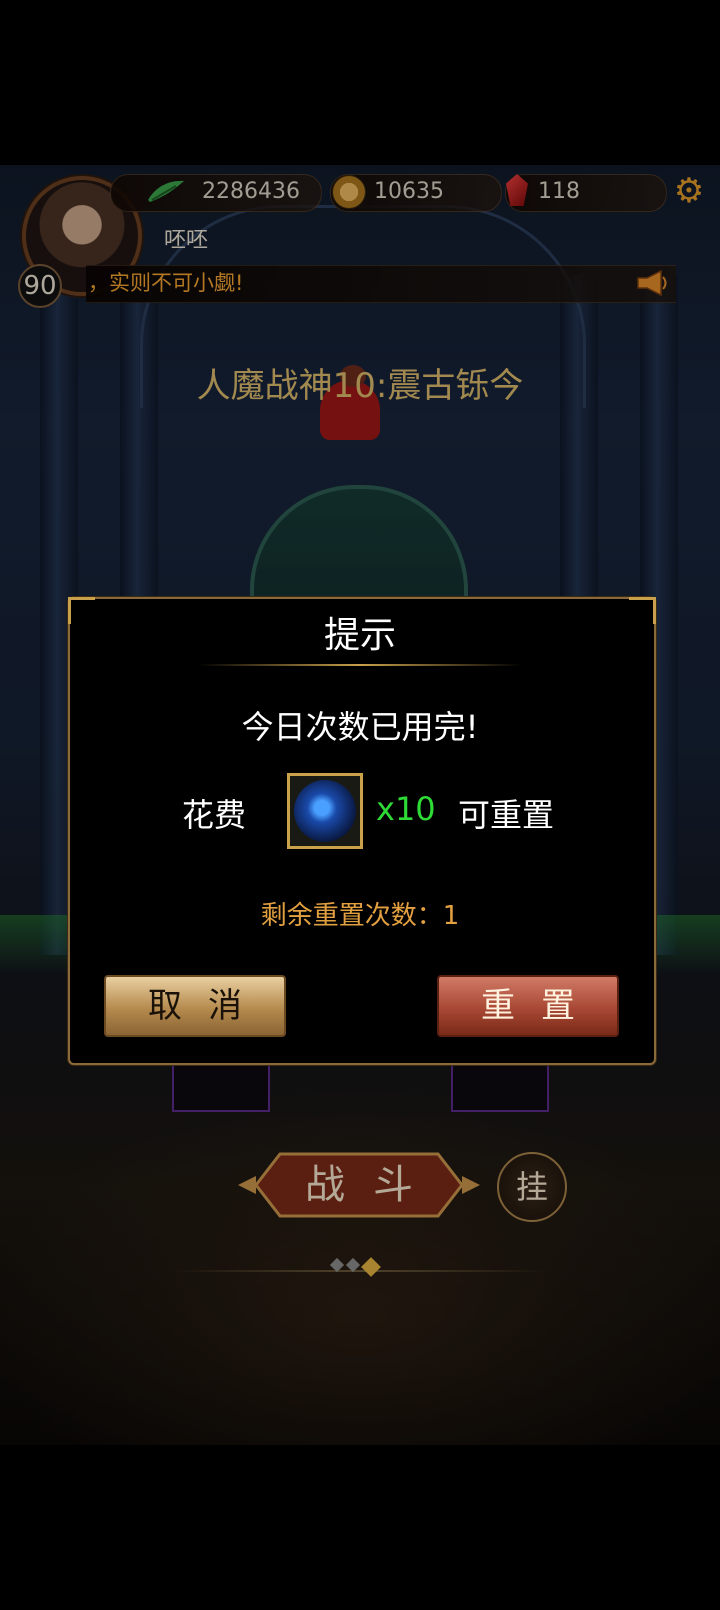 This screenshot has width=720, height=1610. What do you see at coordinates (214, 815) in the screenshot?
I see `cost-label: 花费` at bounding box center [214, 815].